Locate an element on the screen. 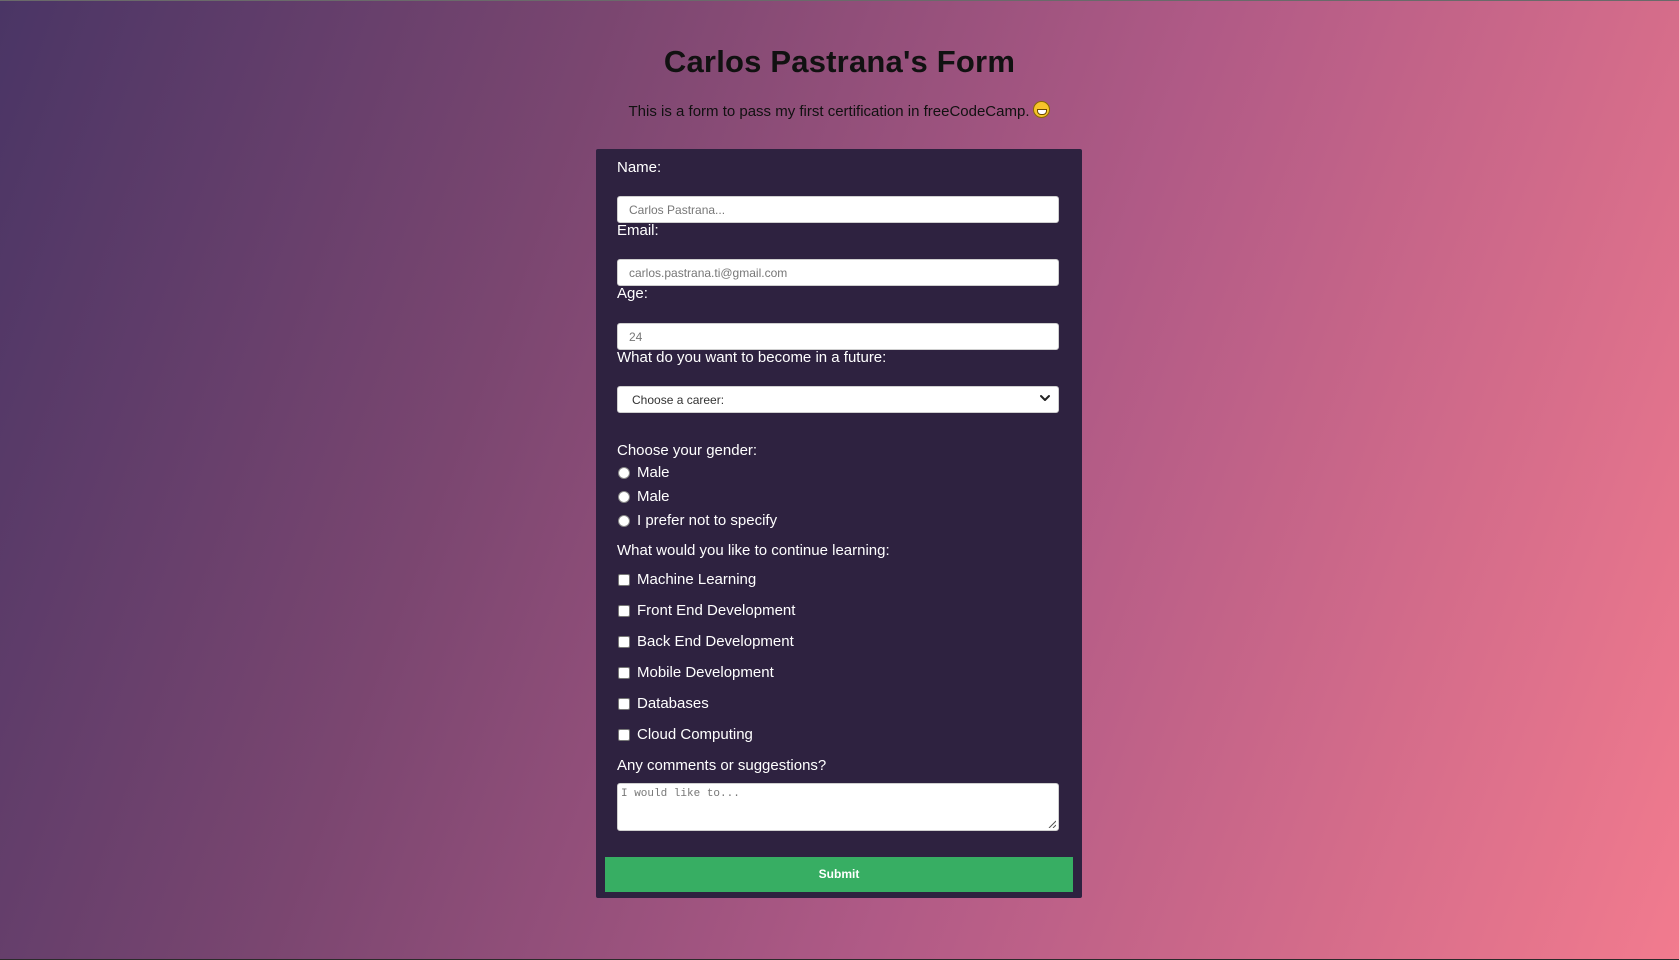  resize-handle-icon is located at coordinates (1052, 824).